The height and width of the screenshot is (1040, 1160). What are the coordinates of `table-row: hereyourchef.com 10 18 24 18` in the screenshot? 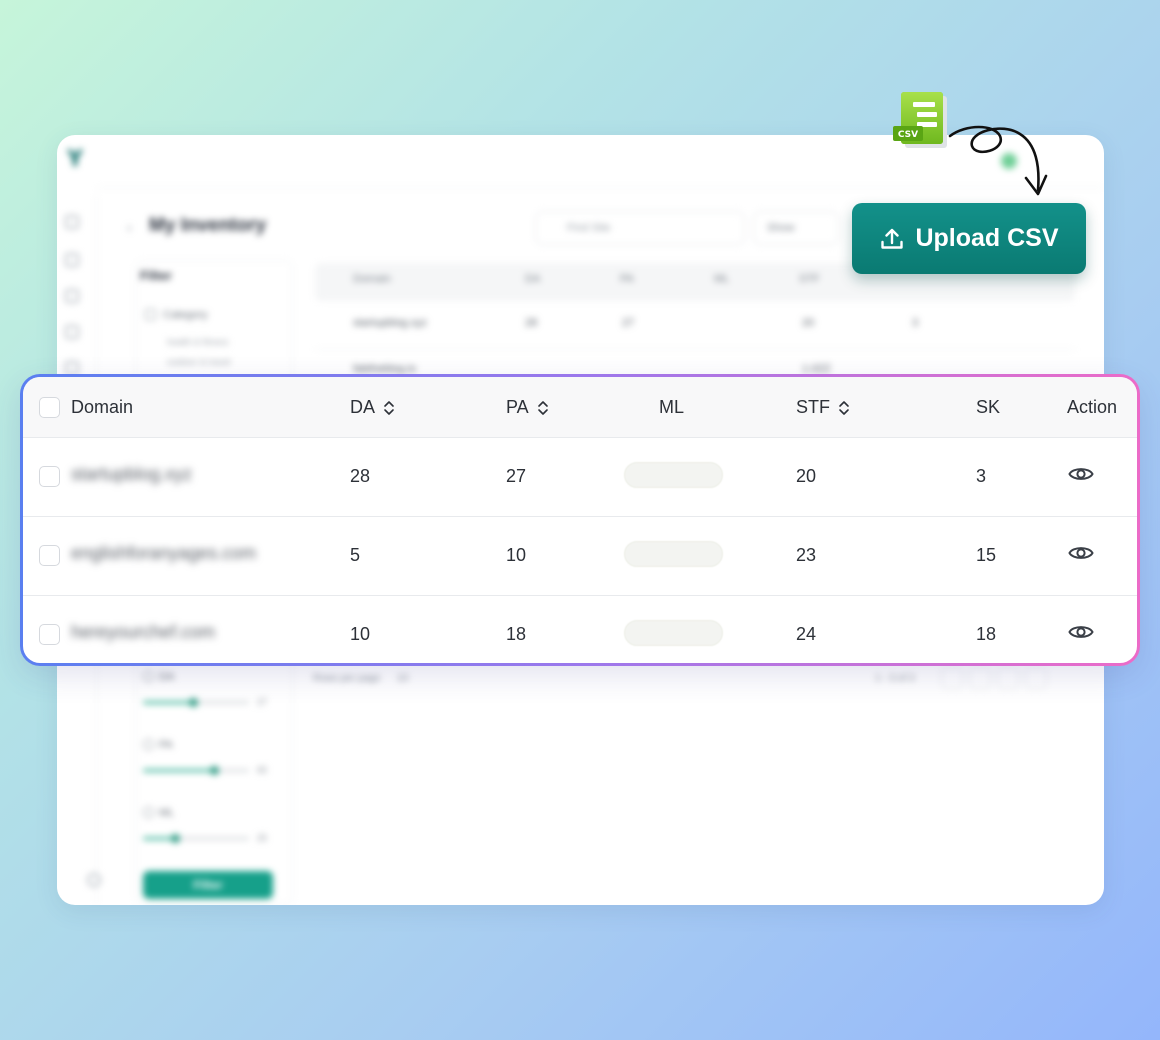 It's located at (580, 629).